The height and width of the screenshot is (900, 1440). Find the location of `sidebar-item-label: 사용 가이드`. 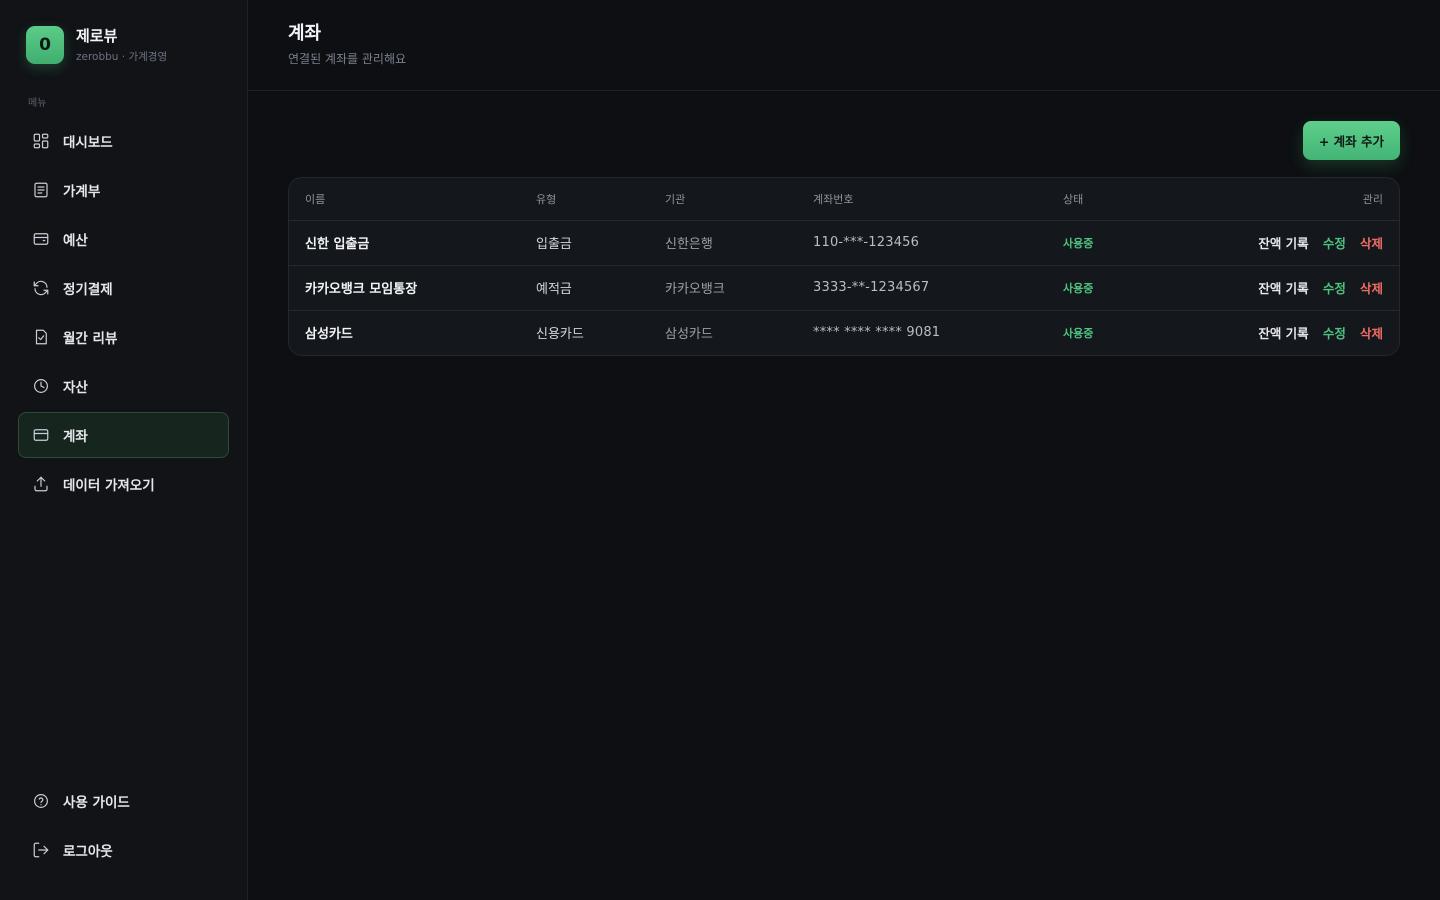

sidebar-item-label: 사용 가이드 is located at coordinates (96, 803).